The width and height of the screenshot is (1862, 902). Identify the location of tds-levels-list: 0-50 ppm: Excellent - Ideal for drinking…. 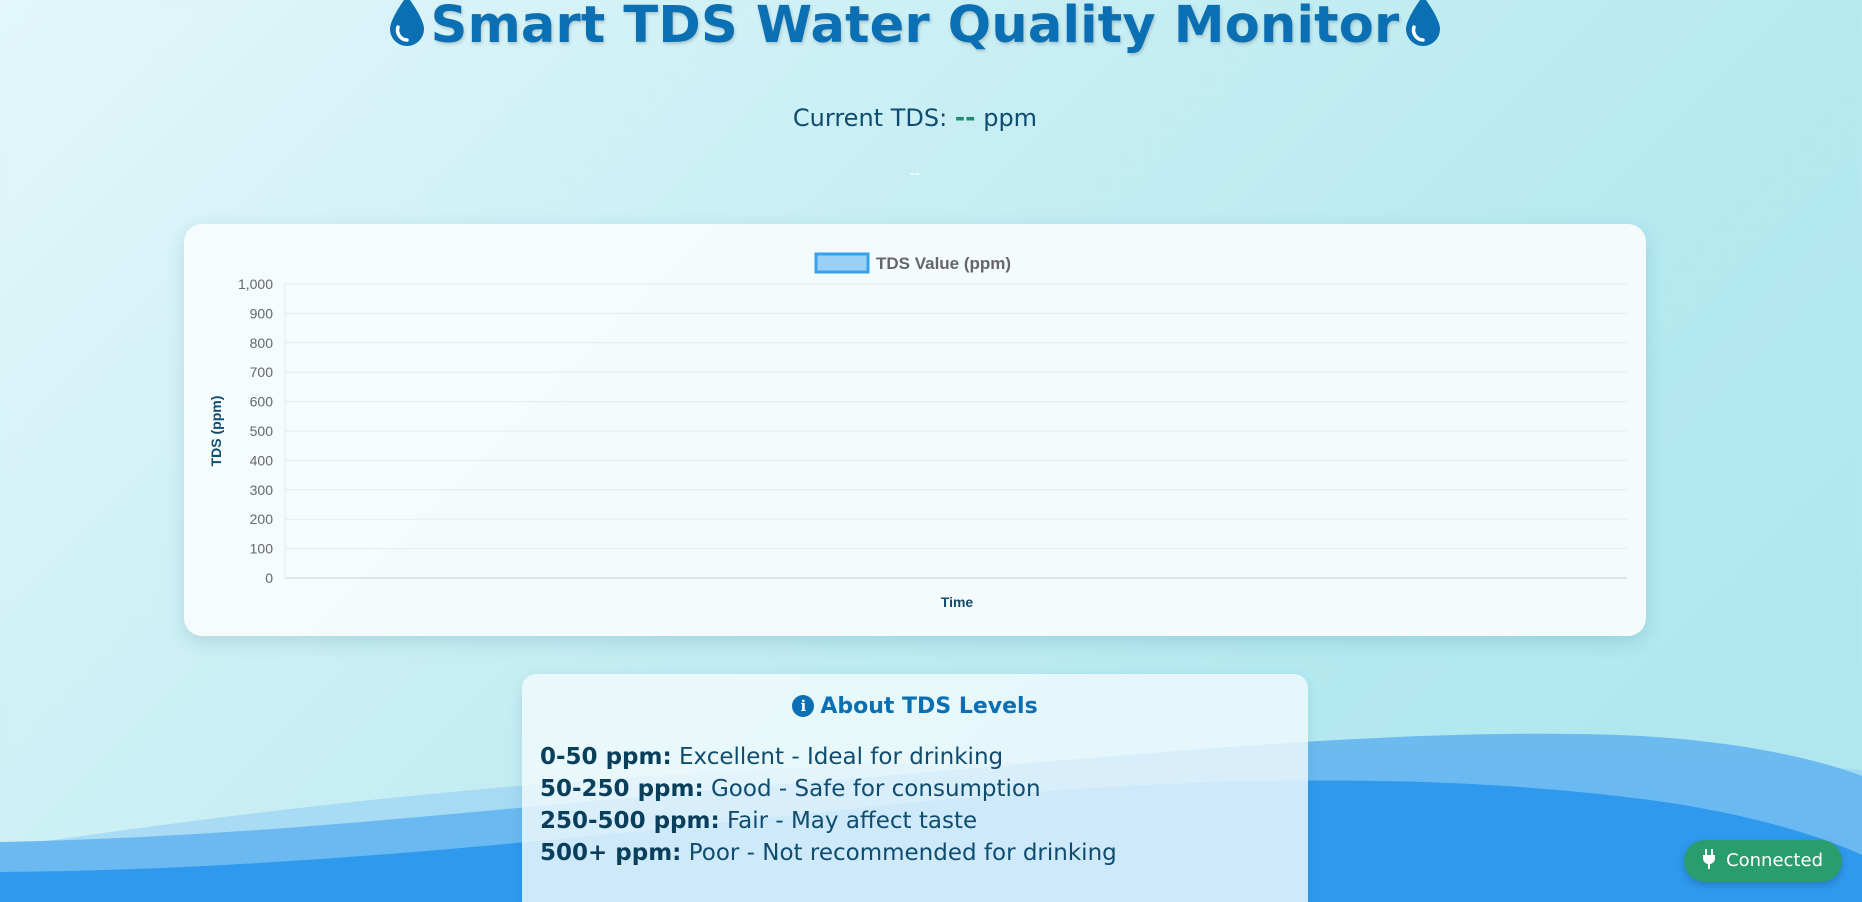
(924, 805).